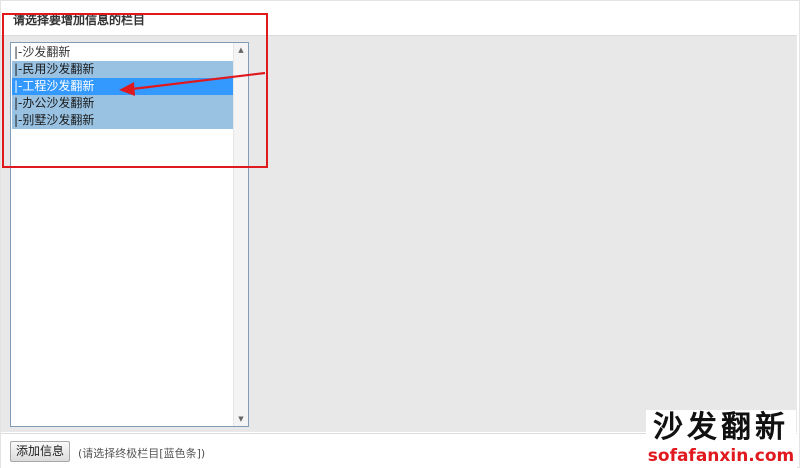 The height and width of the screenshot is (468, 800). I want to click on category-option-label: |-民用沙发翻新, so click(54, 69).